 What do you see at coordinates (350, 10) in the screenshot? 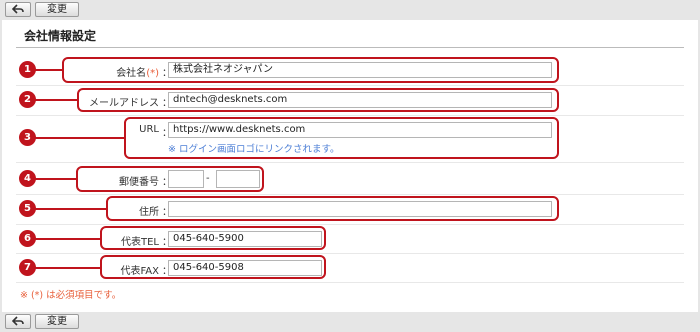
I see `top-toolbar: 変更` at bounding box center [350, 10].